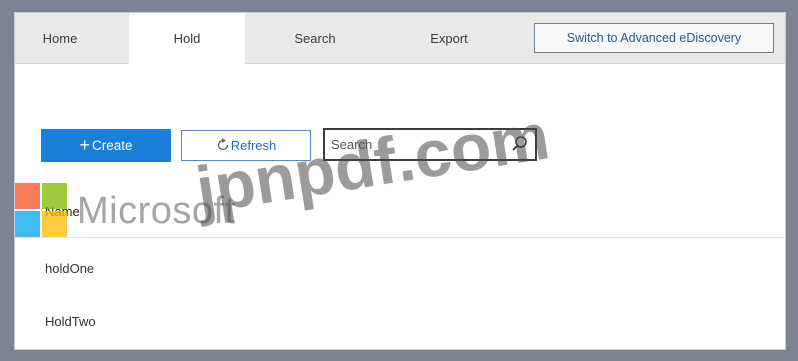  What do you see at coordinates (41, 210) in the screenshot?
I see `microsoft-logo-icon` at bounding box center [41, 210].